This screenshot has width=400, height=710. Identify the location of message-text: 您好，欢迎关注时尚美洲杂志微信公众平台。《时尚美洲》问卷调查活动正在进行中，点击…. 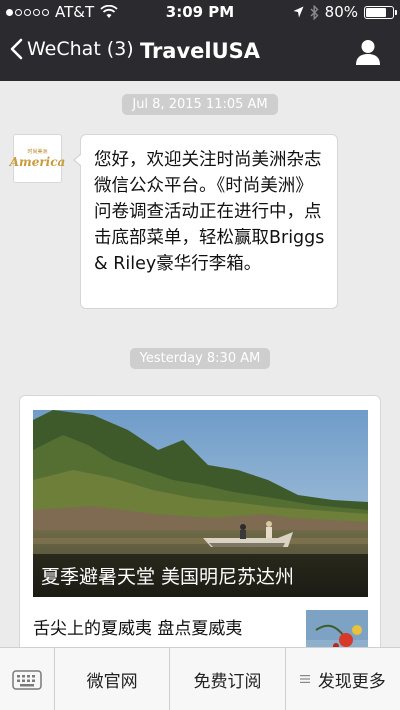
(209, 212).